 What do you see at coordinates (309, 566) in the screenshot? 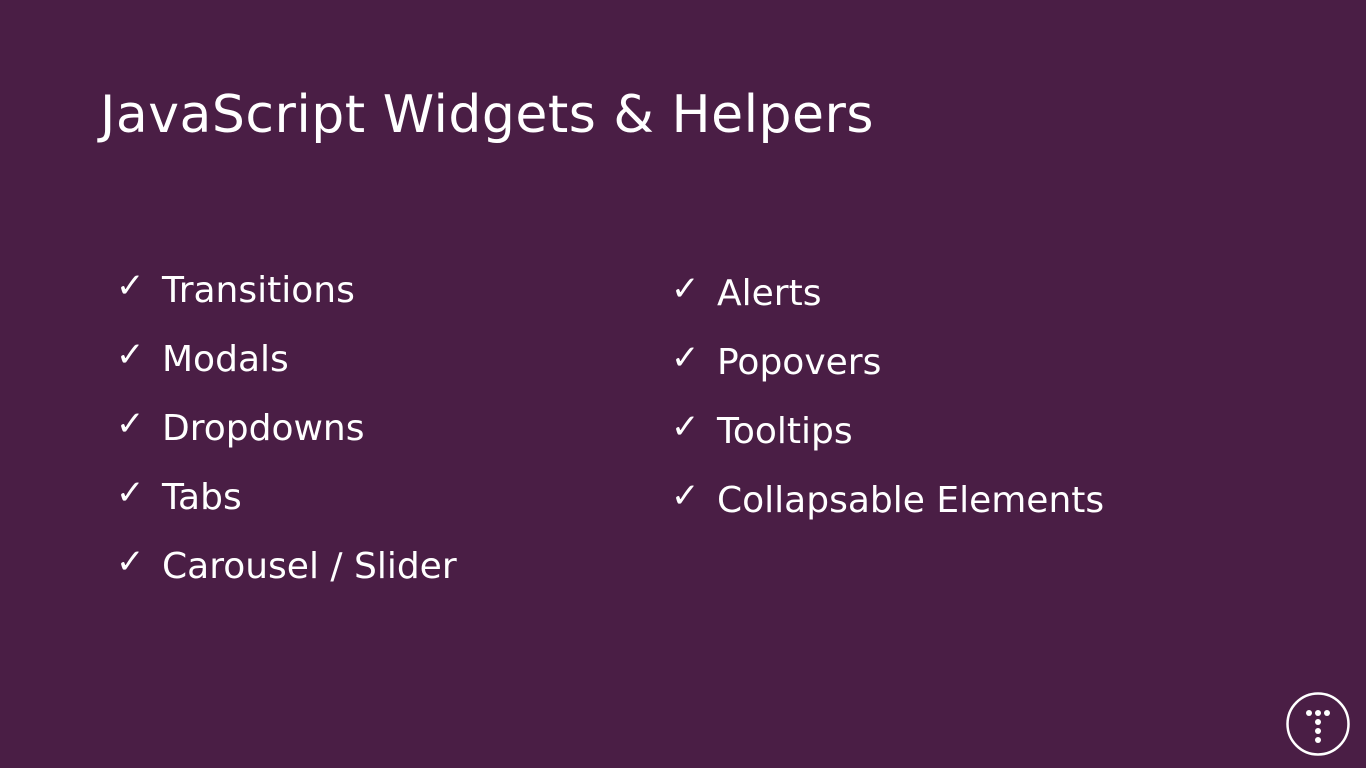
I see `list-item-label: Carousel / Slider` at bounding box center [309, 566].